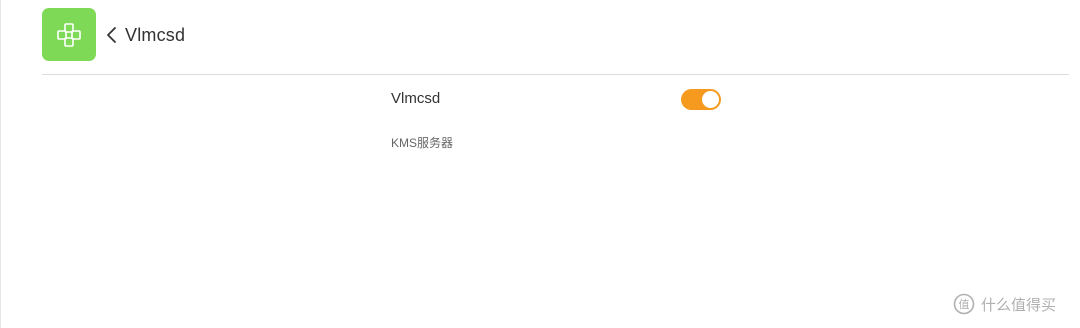  Describe the element at coordinates (422, 143) in the screenshot. I see `setting-description: KMS服务器` at that location.